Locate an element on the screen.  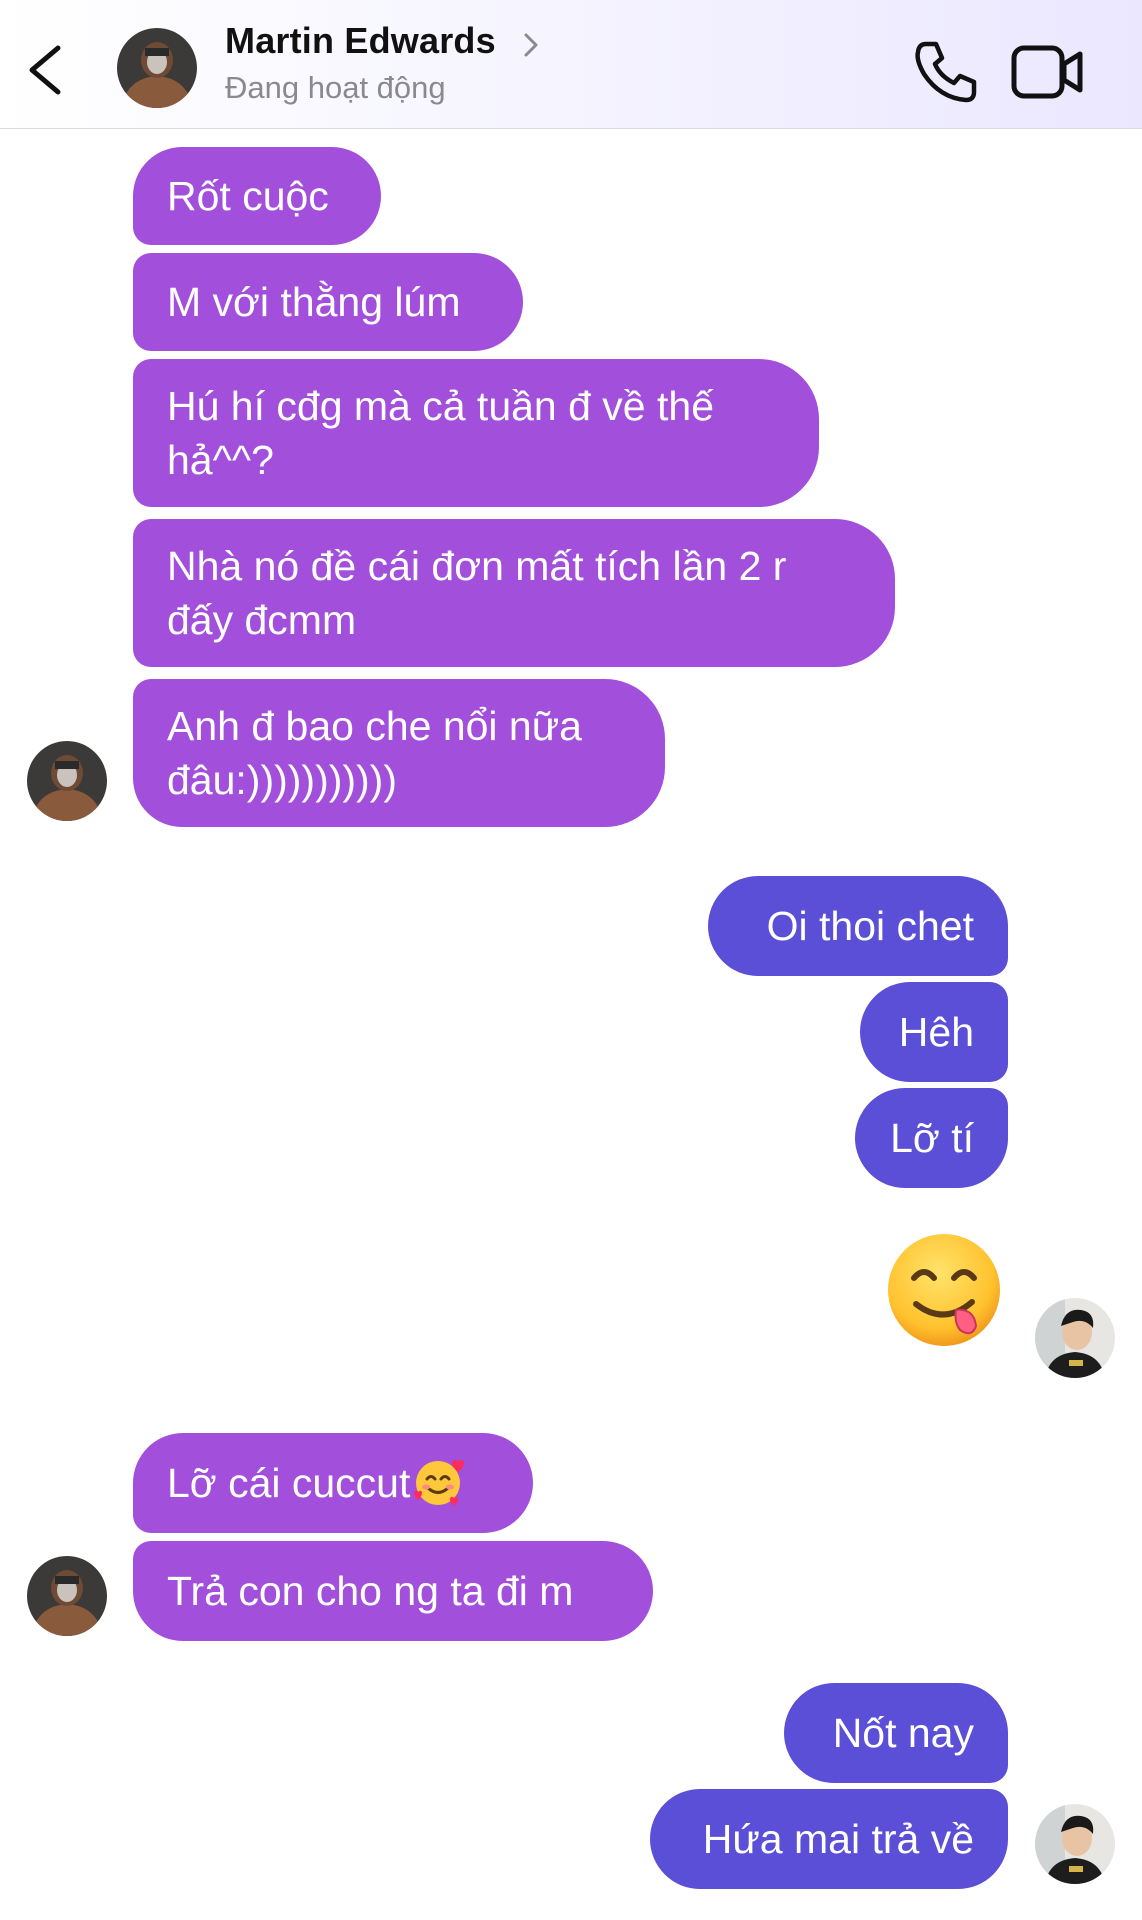
incoming-message: Hú hí cđg mà cả tuần đ về thế hả^^? is located at coordinates (476, 433).